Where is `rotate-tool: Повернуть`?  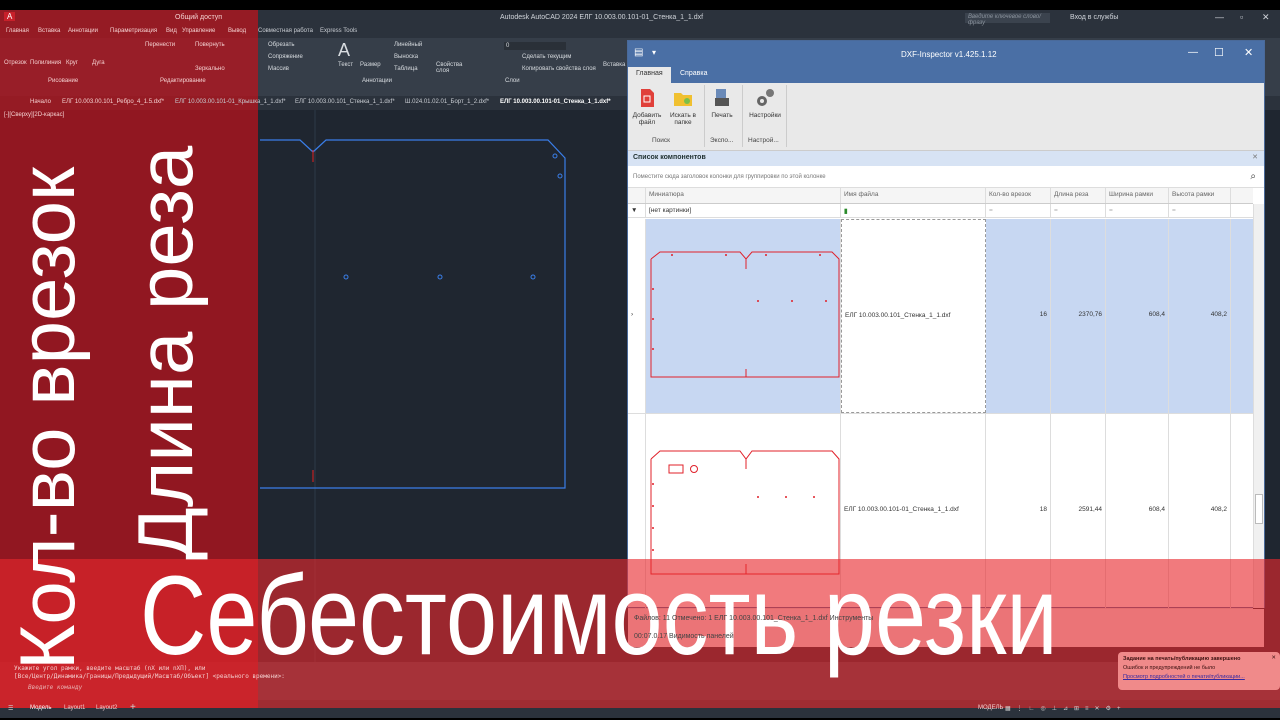 rotate-tool: Повернуть is located at coordinates (210, 45).